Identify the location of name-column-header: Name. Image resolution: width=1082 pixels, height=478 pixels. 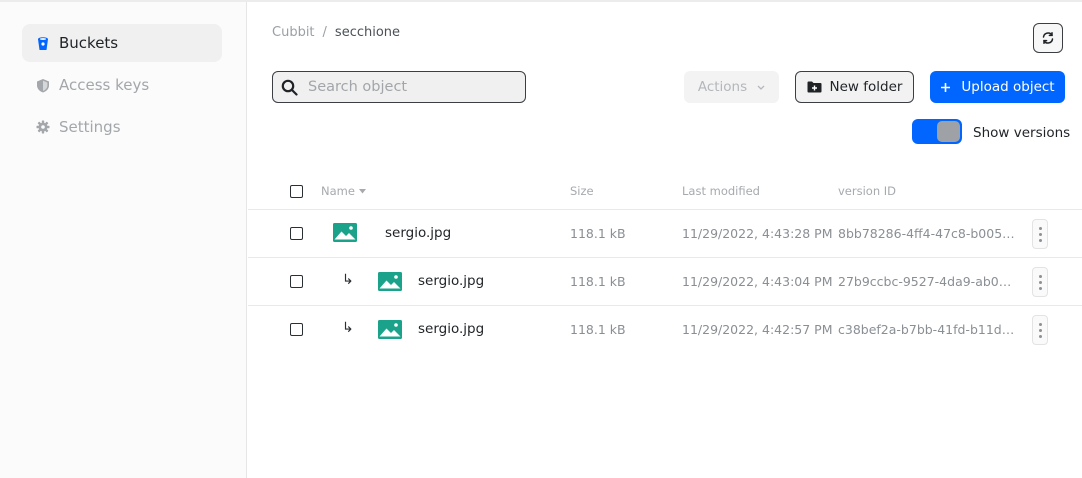
(343, 191).